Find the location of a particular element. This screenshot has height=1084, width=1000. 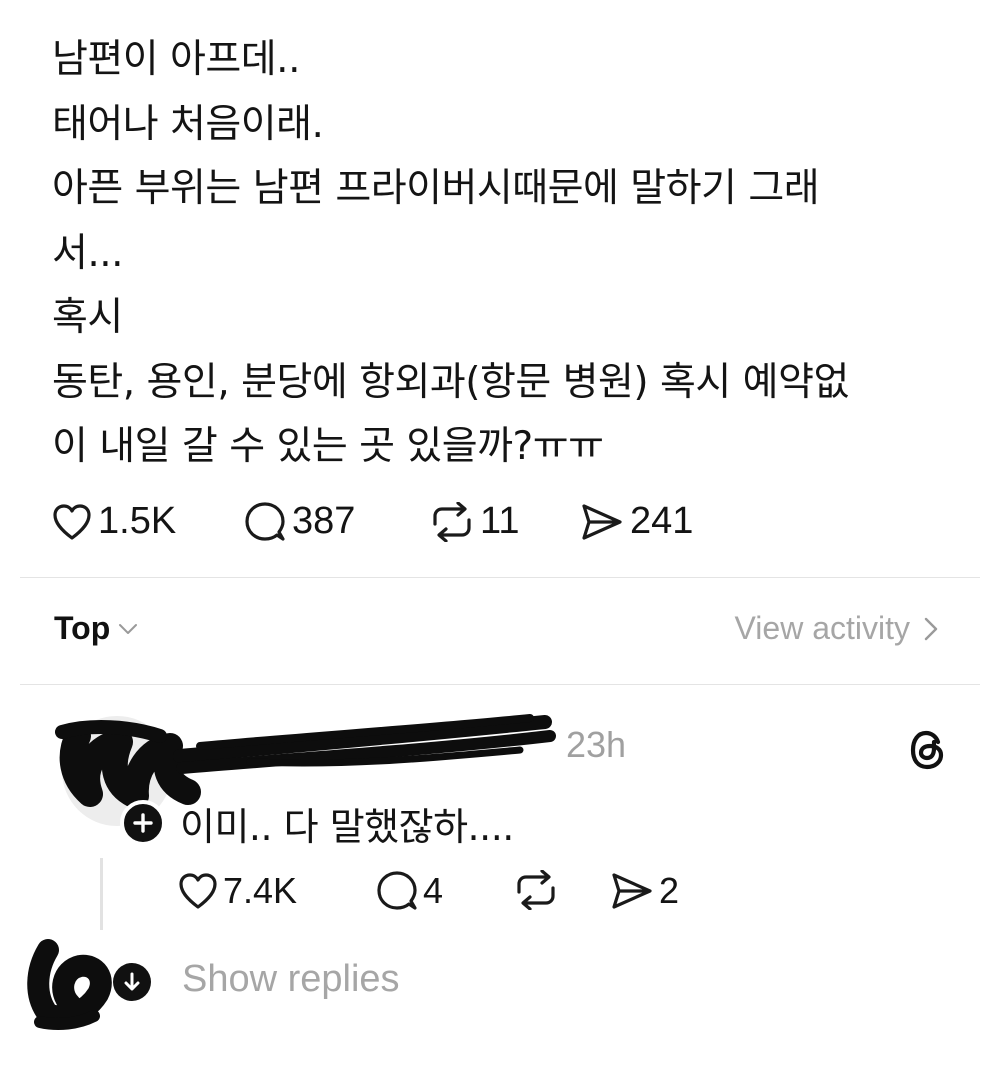

follow-button is located at coordinates (143, 823).